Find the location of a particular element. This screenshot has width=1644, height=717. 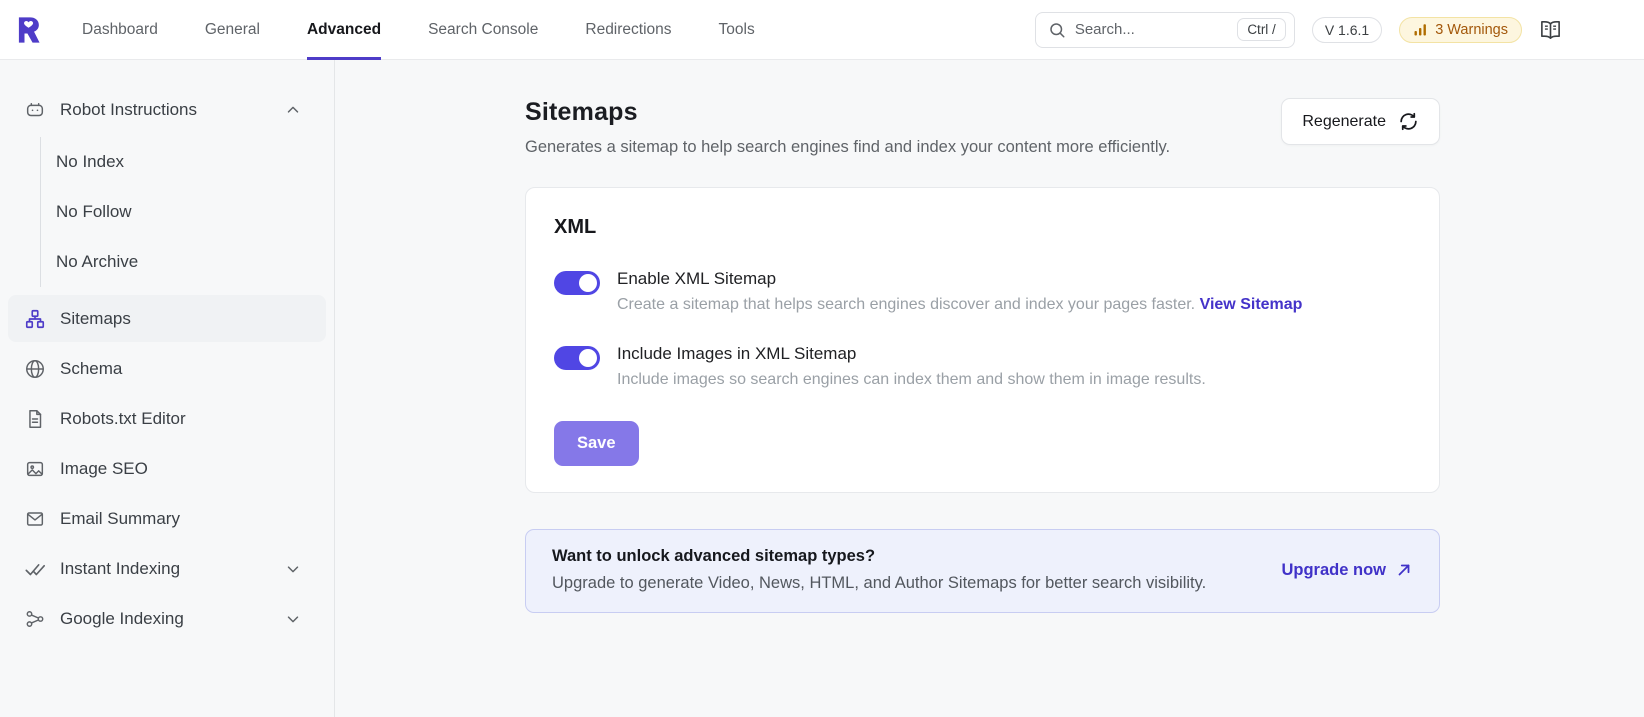

sidebar-item-robots-txt-editor: Robots.txt Editor is located at coordinates (167, 418).